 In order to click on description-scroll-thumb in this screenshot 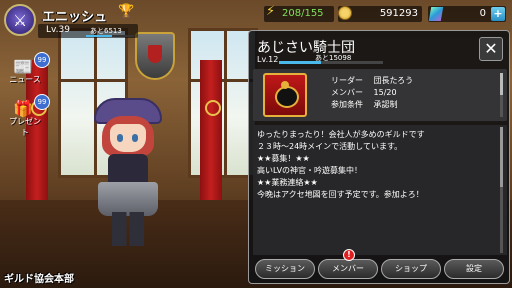, I will do `click(501, 157)`.